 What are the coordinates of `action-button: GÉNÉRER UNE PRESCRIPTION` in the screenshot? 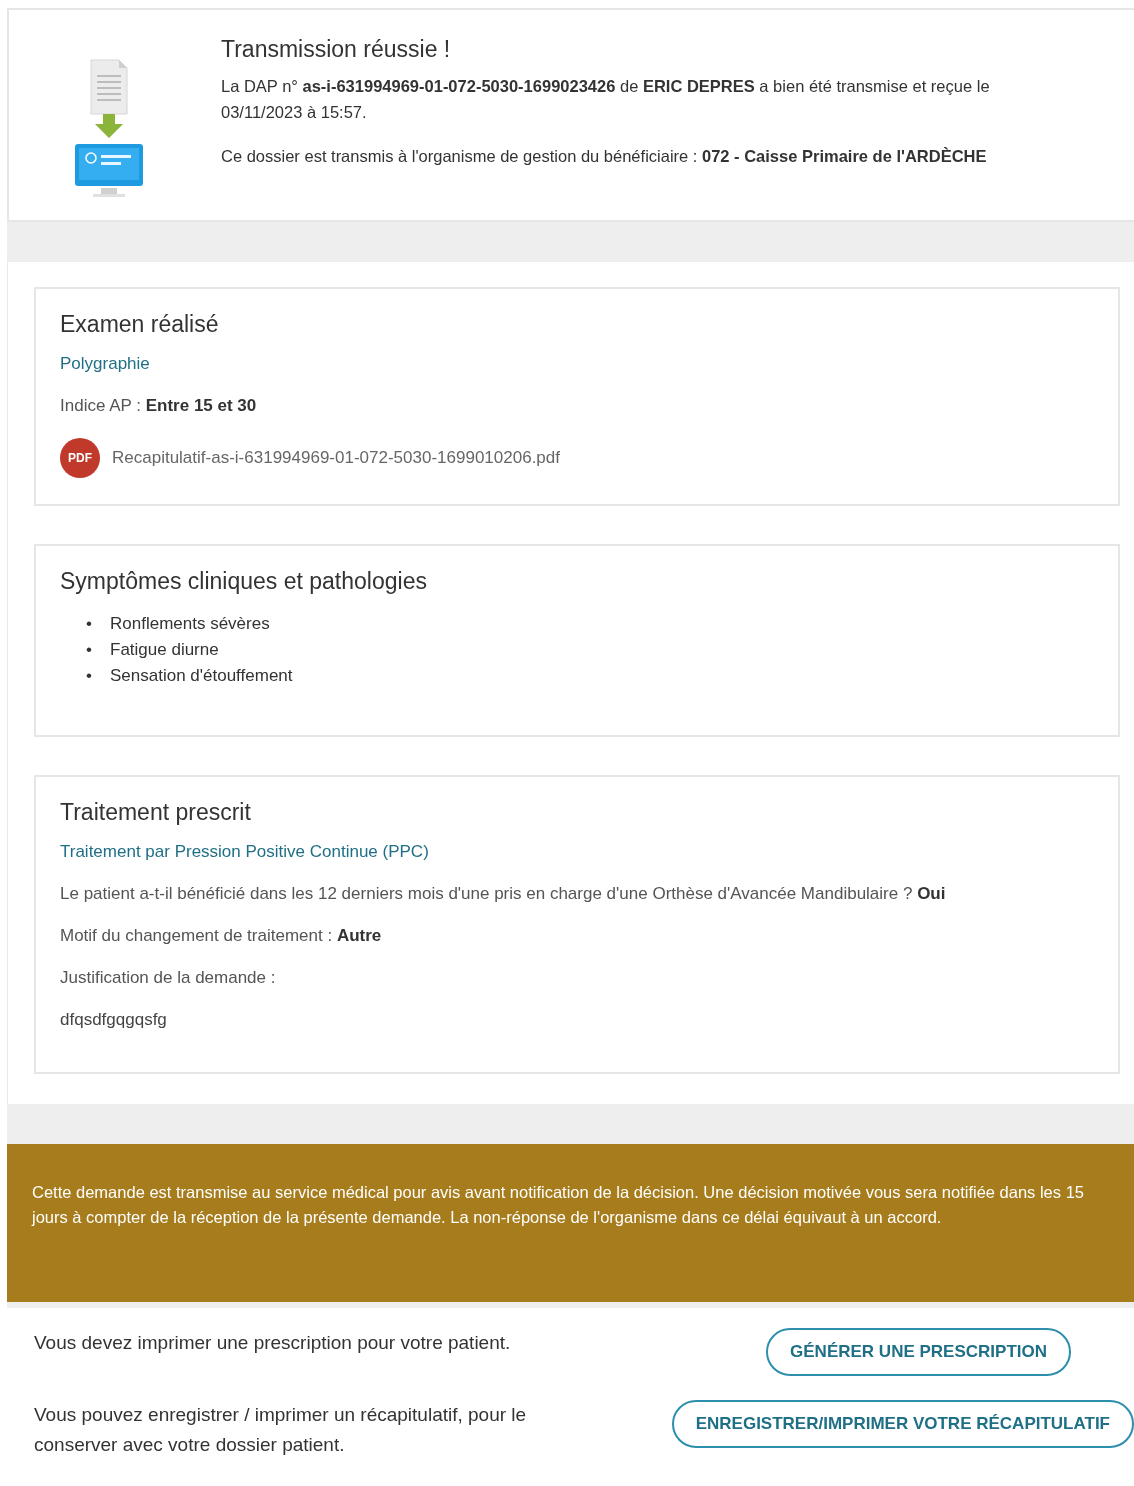 It's located at (918, 1352).